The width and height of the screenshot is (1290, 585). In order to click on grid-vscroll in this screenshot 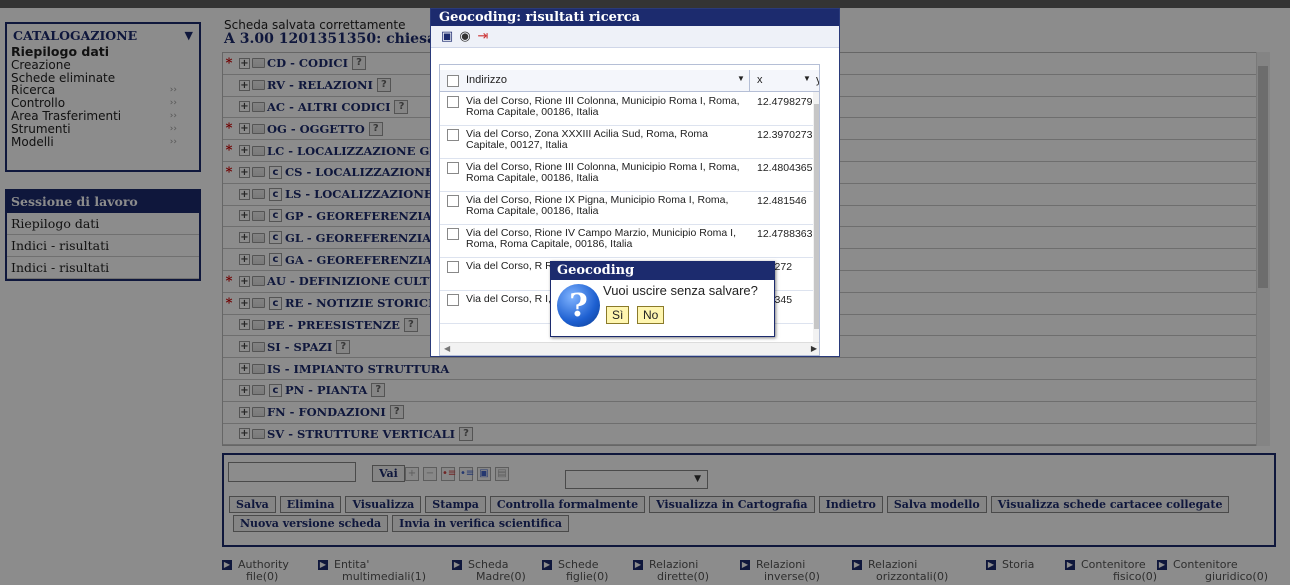, I will do `click(816, 217)`.